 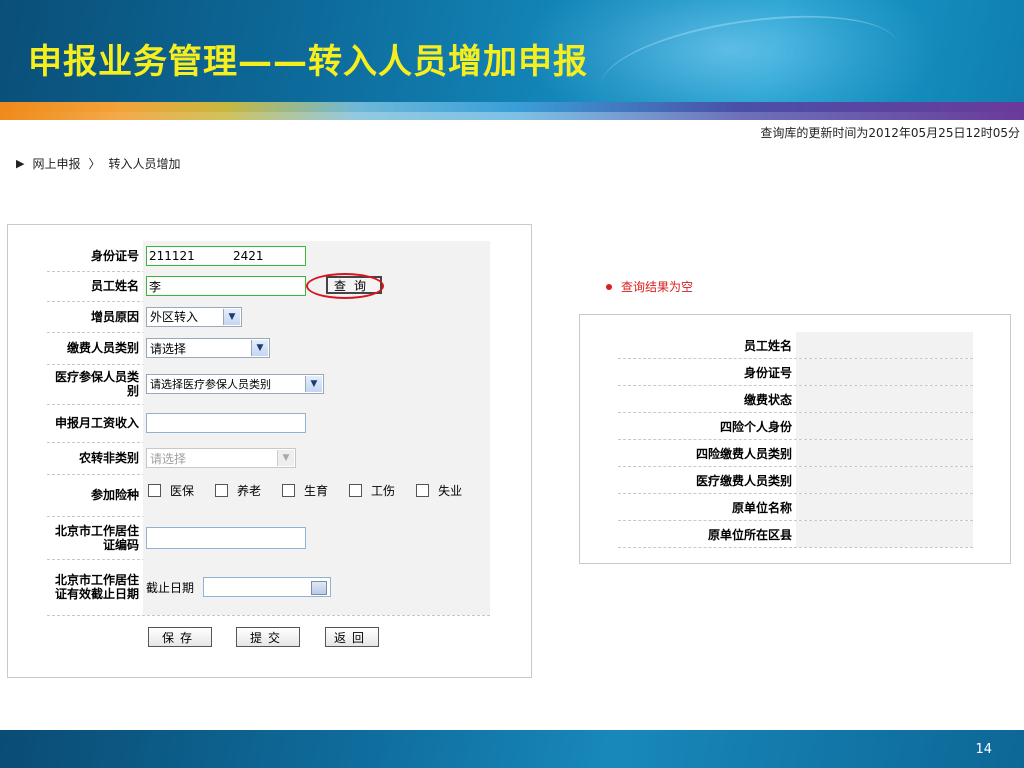 I want to click on form-row-rural: 农转非类别 请选择 ▼, so click(x=268, y=458).